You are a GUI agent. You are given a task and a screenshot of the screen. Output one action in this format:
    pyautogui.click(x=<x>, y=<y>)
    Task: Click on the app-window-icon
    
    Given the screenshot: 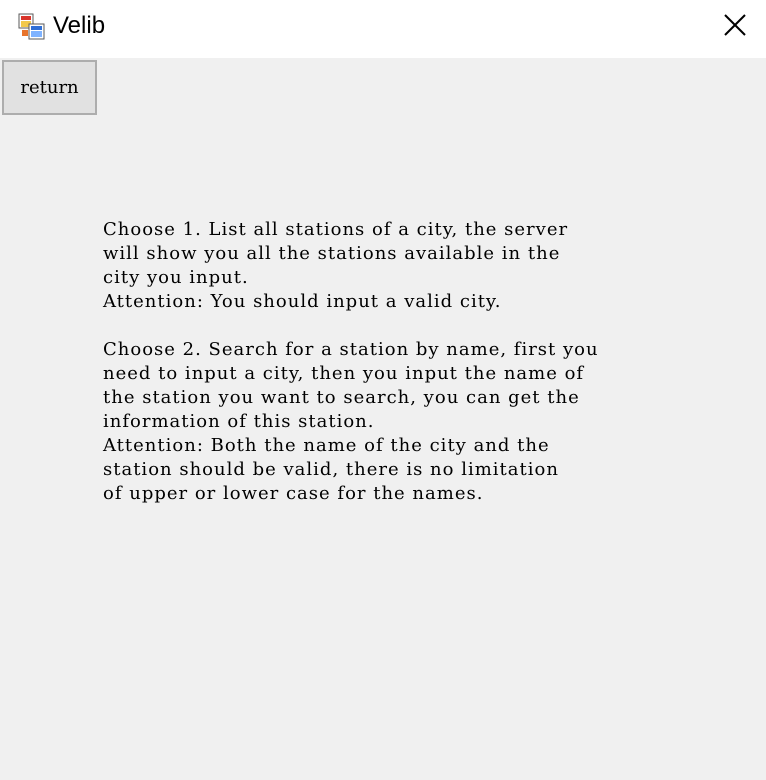 What is the action you would take?
    pyautogui.click(x=32, y=27)
    